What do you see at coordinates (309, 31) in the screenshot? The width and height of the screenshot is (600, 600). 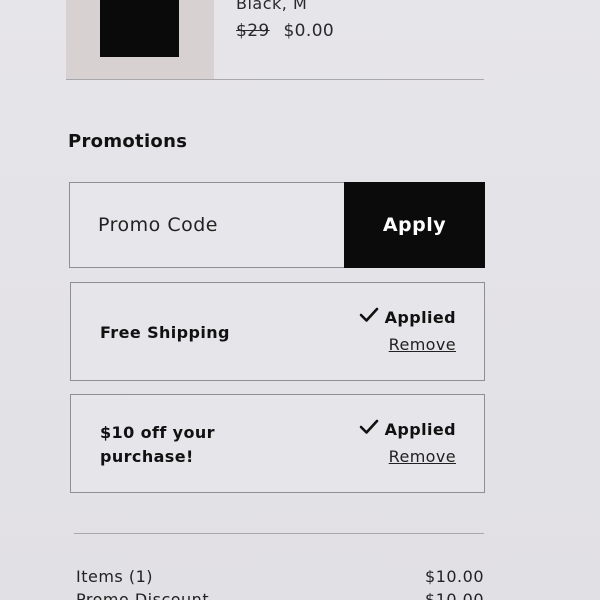 I see `sale-price: $0.00` at bounding box center [309, 31].